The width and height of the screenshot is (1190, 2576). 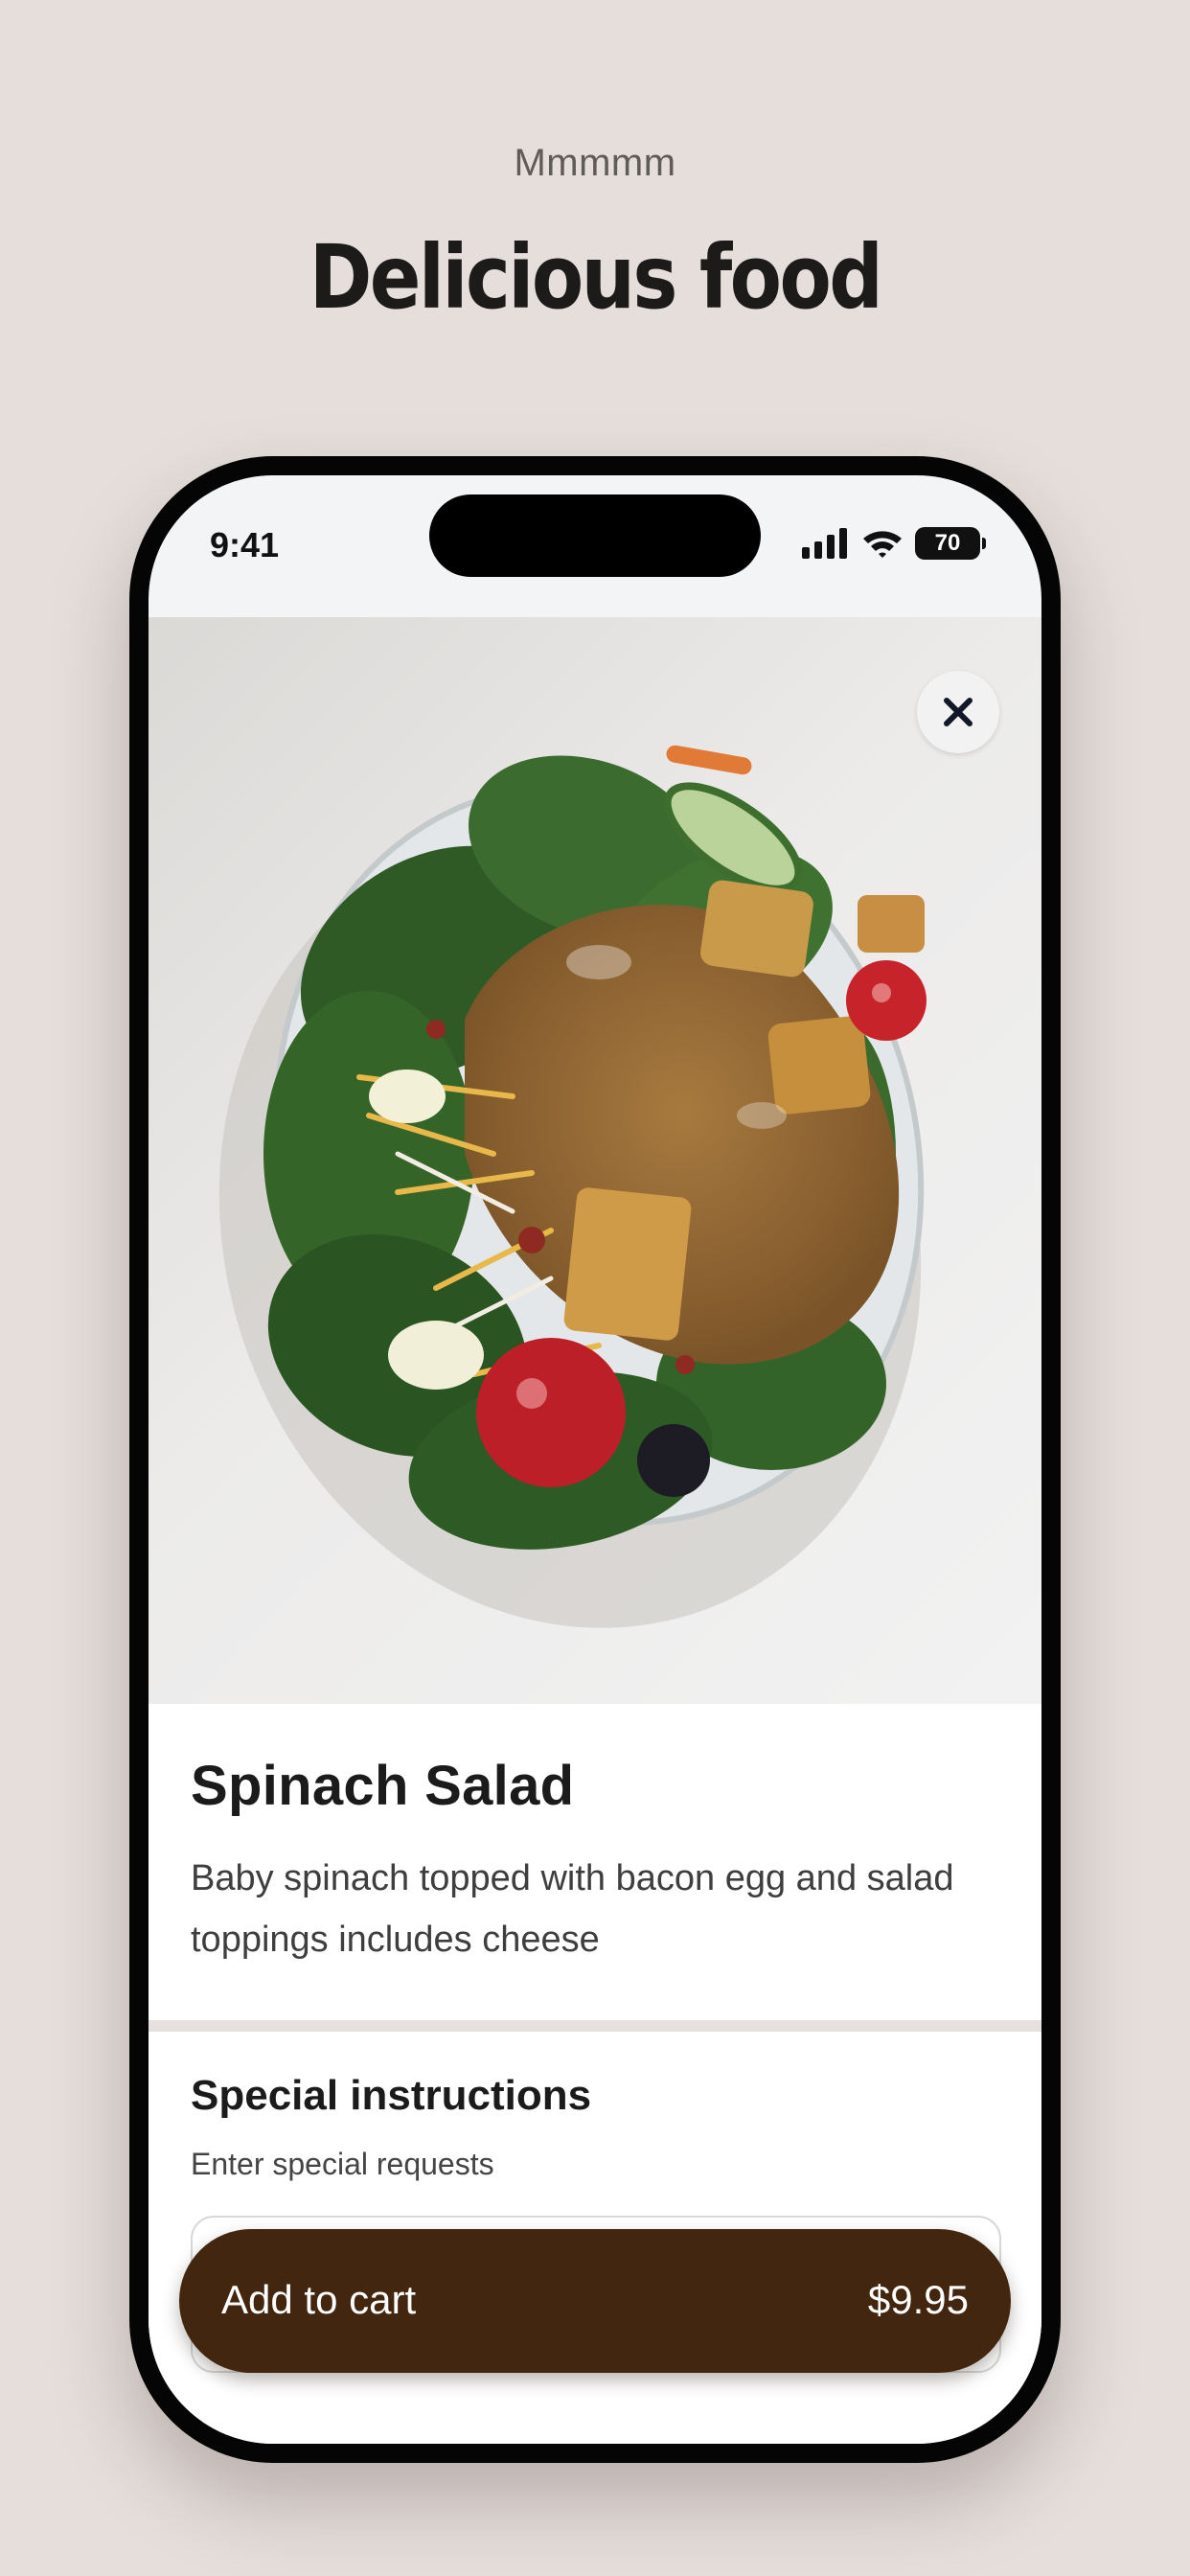 I want to click on battery-level: 70, so click(x=948, y=543).